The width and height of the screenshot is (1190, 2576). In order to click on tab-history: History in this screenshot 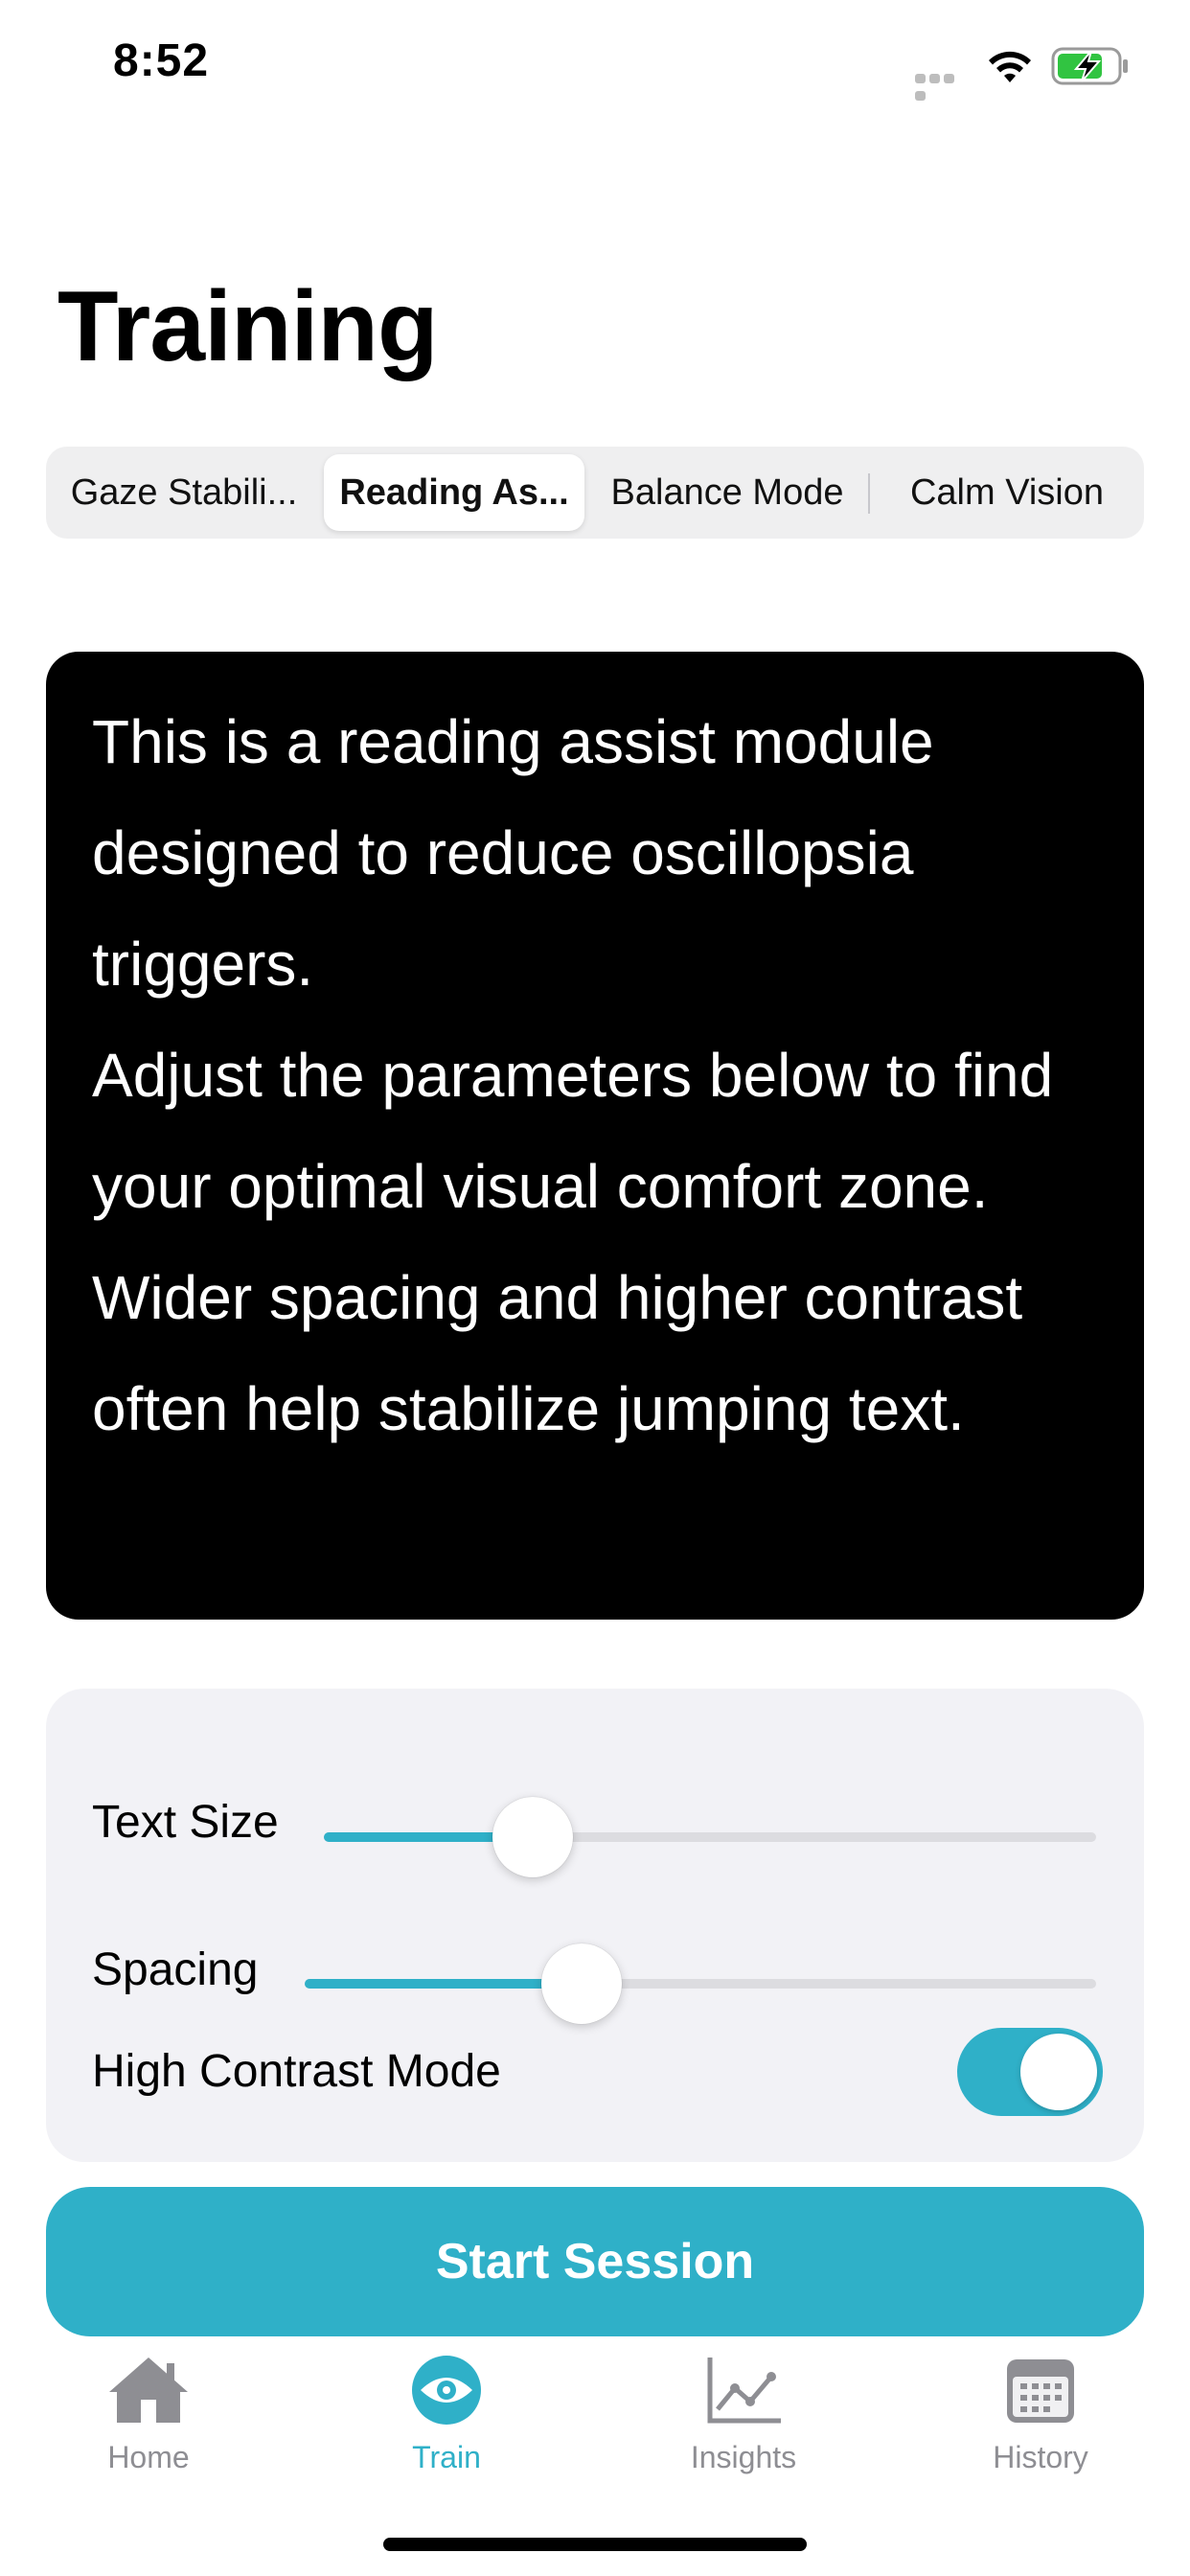, I will do `click(1040, 2420)`.